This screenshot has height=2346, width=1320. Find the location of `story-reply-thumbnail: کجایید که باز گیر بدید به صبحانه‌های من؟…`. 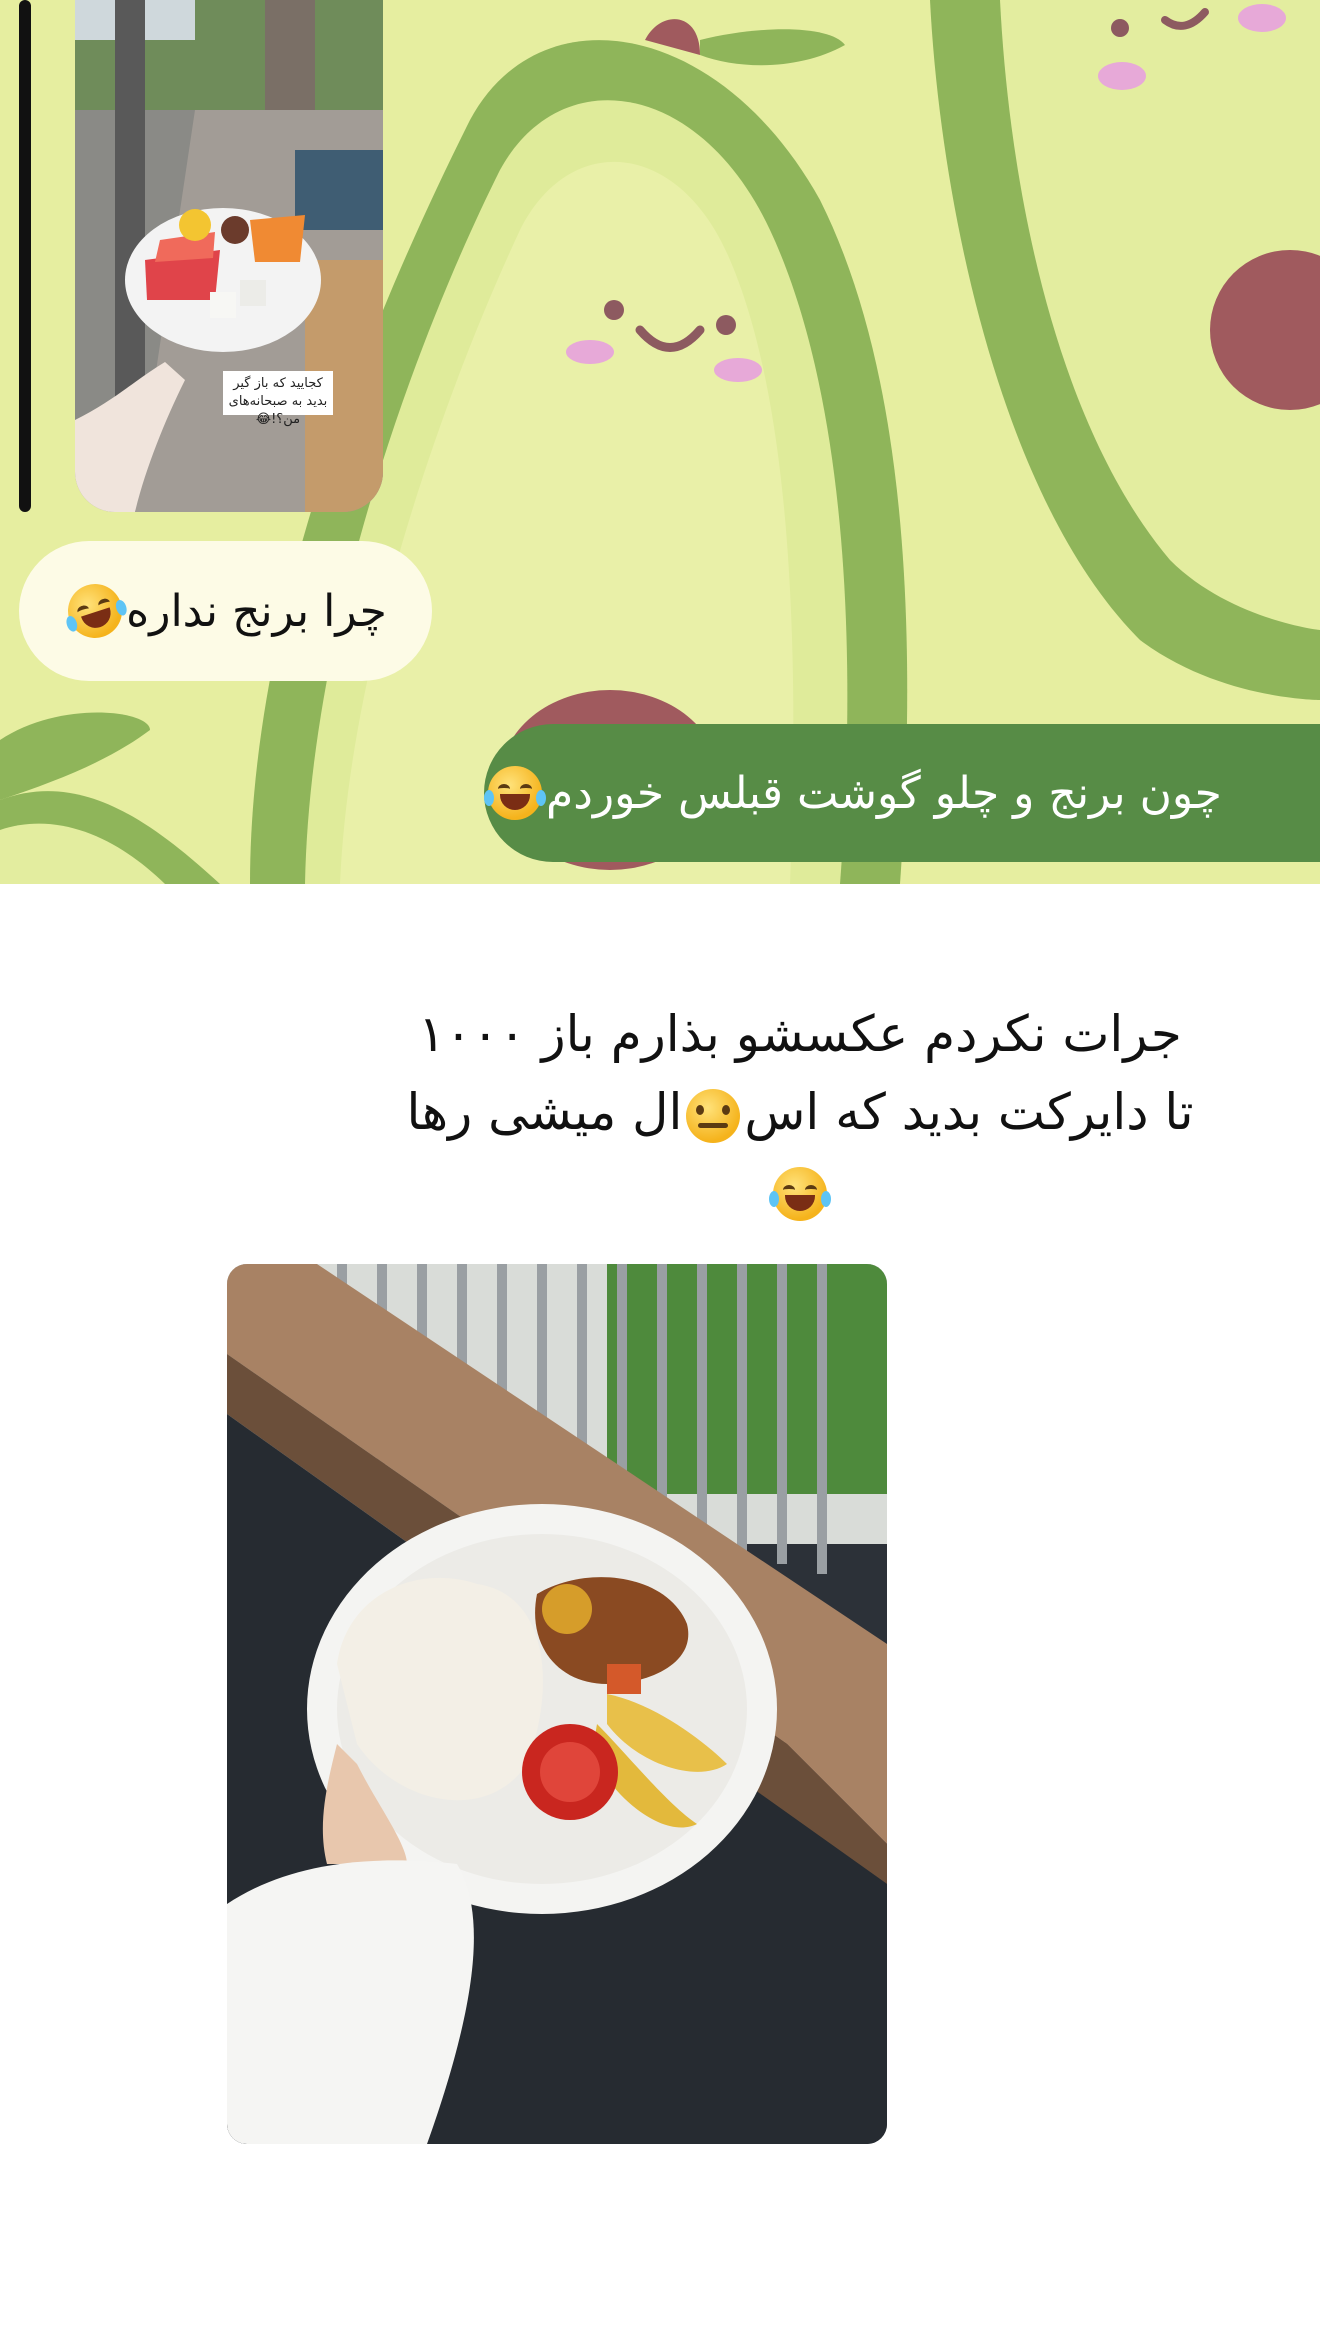

story-reply-thumbnail: کجایید که باز گیر بدید به صبحانه‌های من؟… is located at coordinates (229, 256).